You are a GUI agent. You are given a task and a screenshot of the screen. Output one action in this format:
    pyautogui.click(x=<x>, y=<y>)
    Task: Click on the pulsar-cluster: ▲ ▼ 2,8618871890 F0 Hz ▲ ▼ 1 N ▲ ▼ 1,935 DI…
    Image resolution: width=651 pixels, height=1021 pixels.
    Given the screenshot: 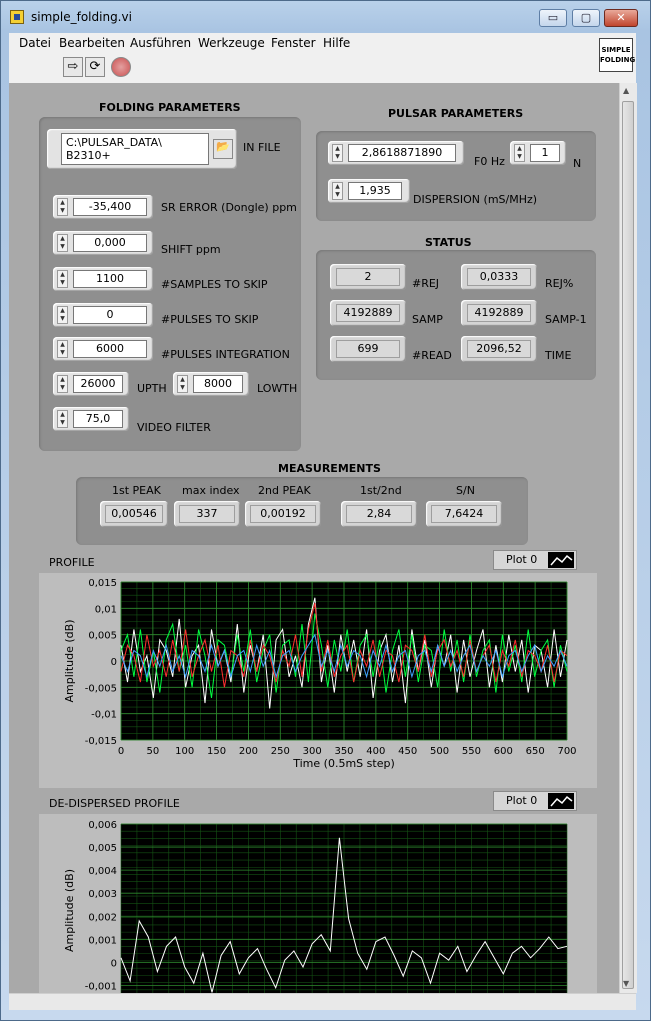 What is the action you would take?
    pyautogui.click(x=456, y=176)
    